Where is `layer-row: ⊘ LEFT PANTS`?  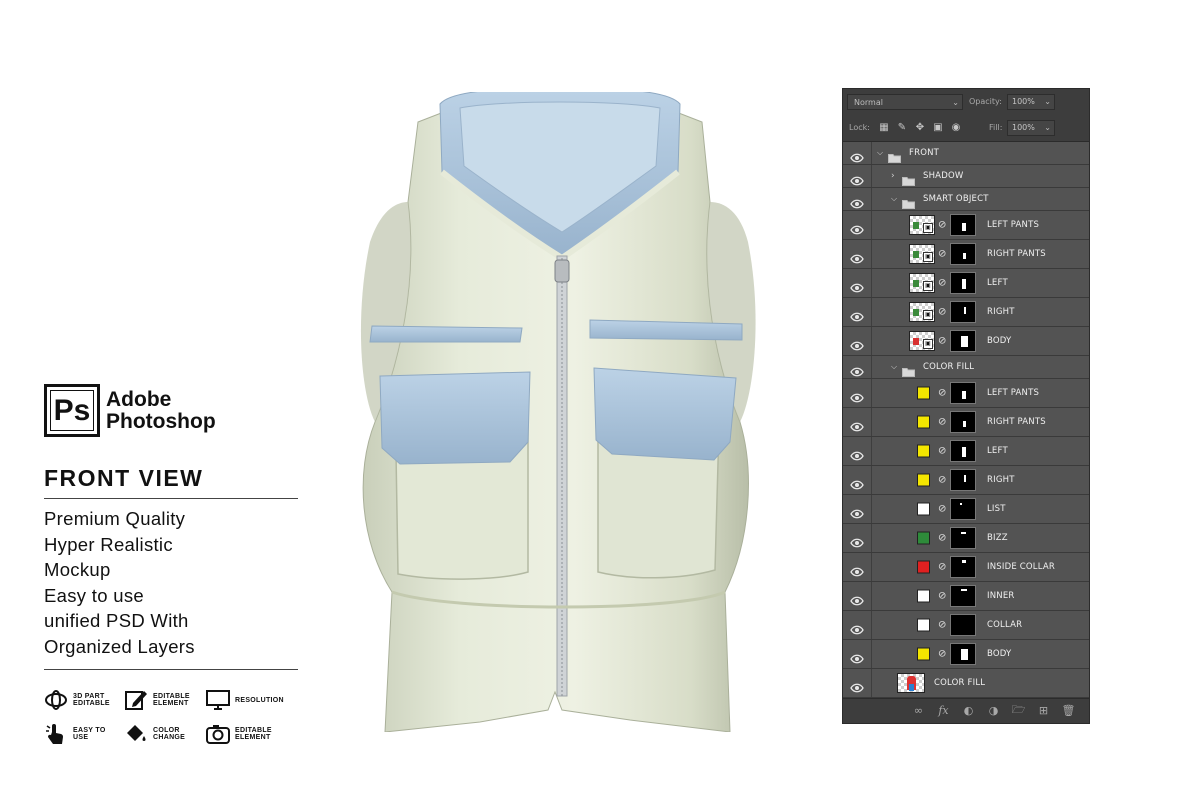 layer-row: ⊘ LEFT PANTS is located at coordinates (966, 393).